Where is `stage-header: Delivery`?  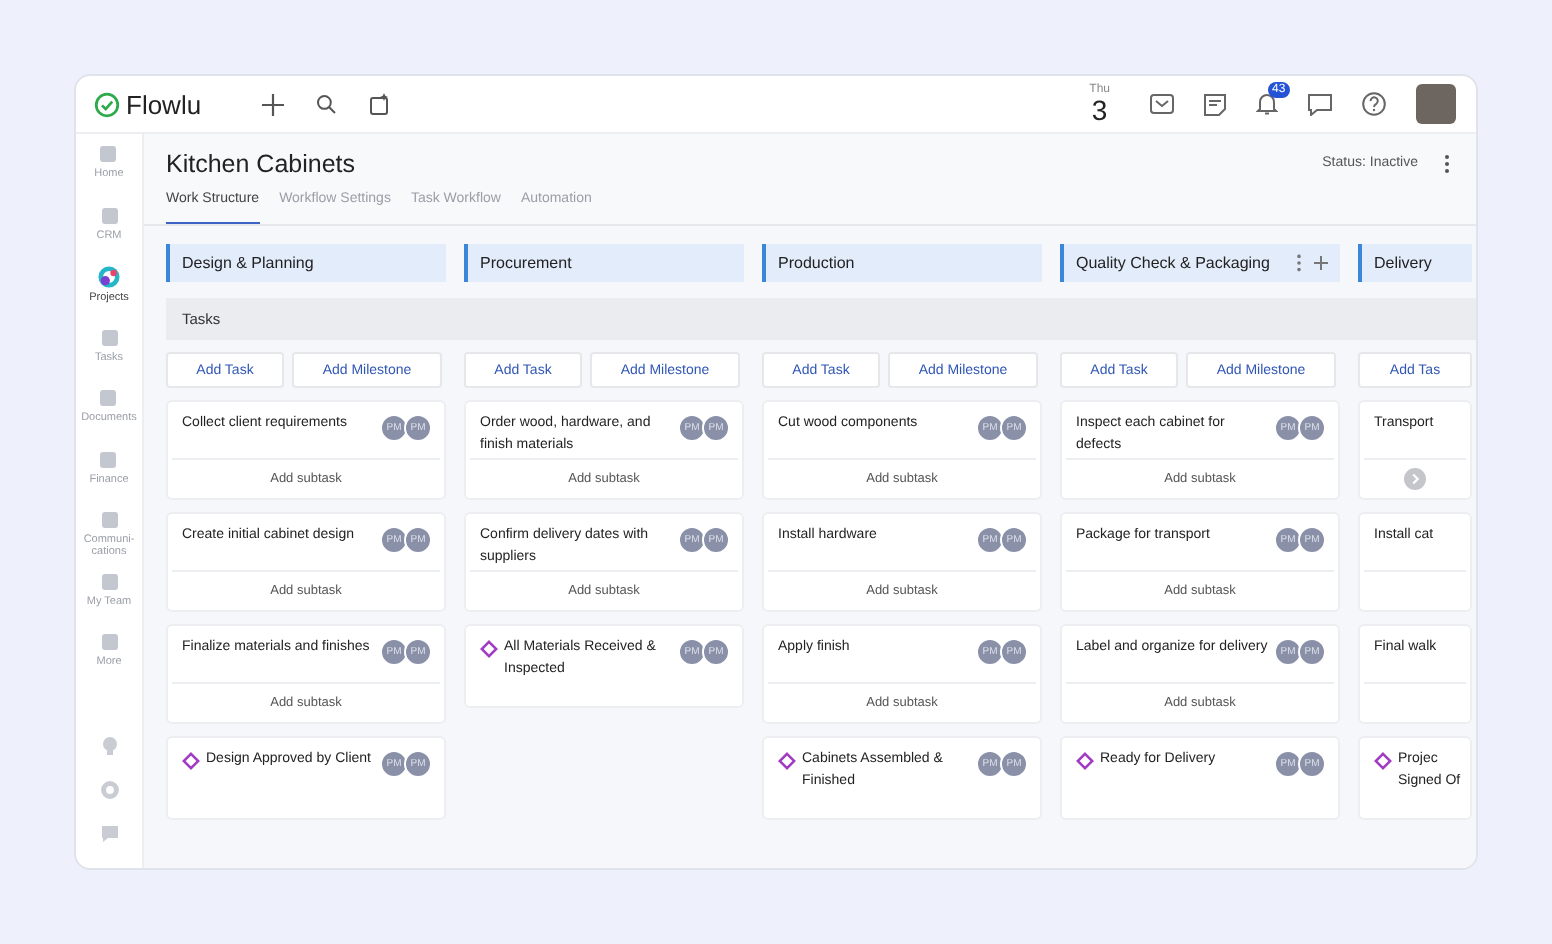 stage-header: Delivery is located at coordinates (1415, 263).